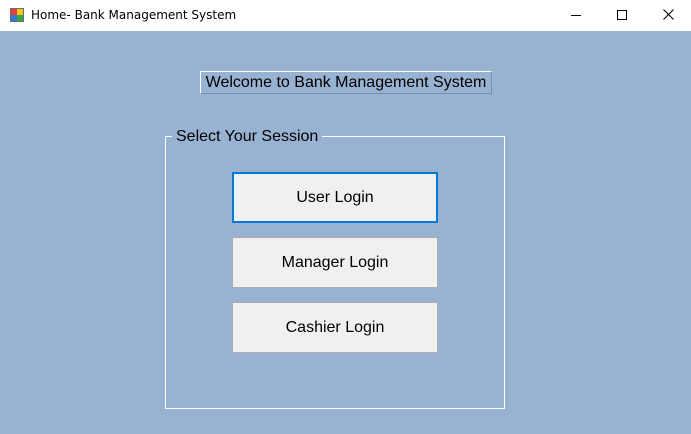 Image resolution: width=691 pixels, height=434 pixels. I want to click on minimize-button, so click(576, 15).